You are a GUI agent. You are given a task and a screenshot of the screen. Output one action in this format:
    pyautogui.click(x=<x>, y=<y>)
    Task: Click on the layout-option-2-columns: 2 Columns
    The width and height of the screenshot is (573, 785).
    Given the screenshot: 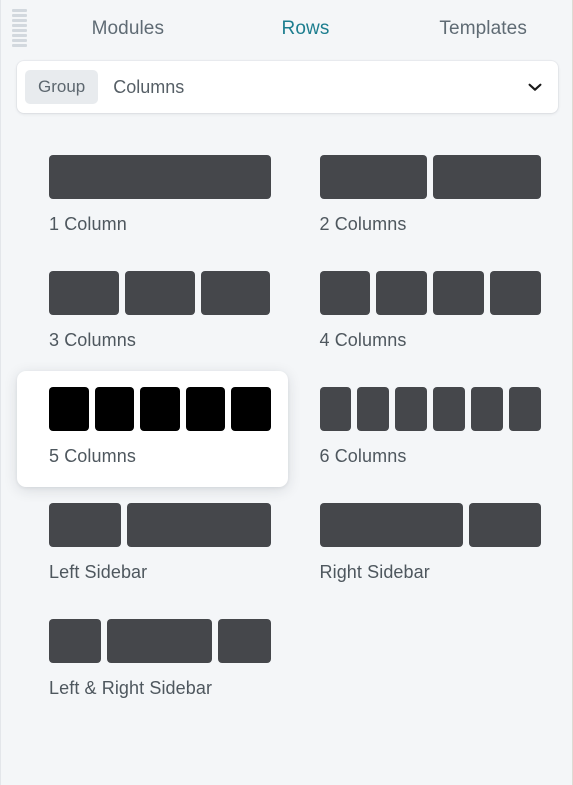 What is the action you would take?
    pyautogui.click(x=423, y=197)
    